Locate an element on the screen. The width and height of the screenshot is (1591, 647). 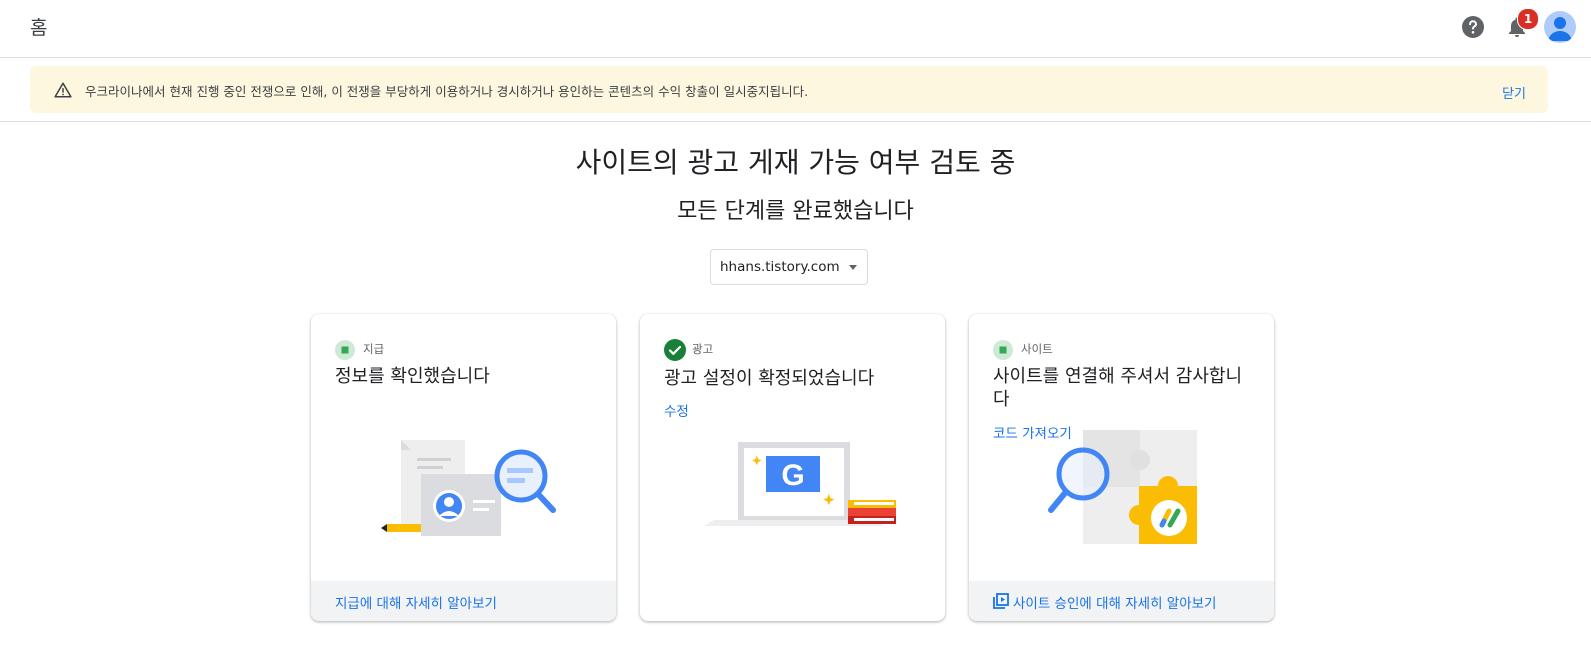
user-silhouette-icon is located at coordinates (1560, 29).